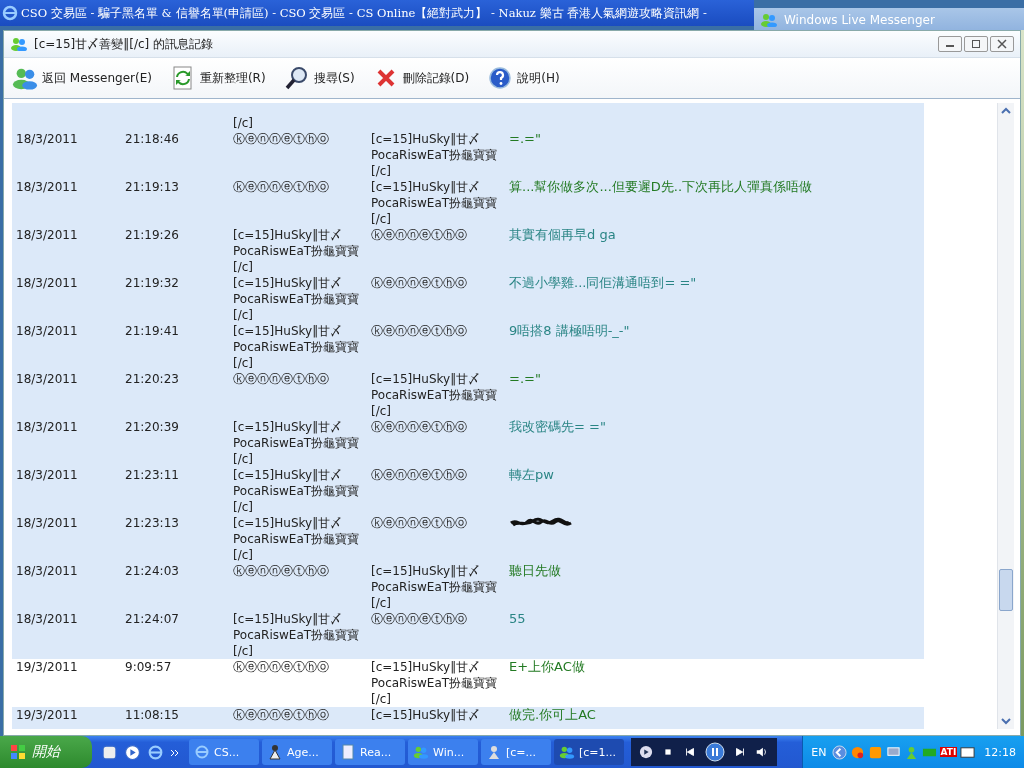 The image size is (1024, 768). What do you see at coordinates (275, 752) in the screenshot?
I see `figure-icon` at bounding box center [275, 752].